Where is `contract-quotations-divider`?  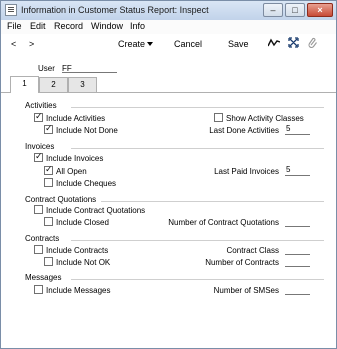
contract-quotations-divider is located at coordinates (212, 201).